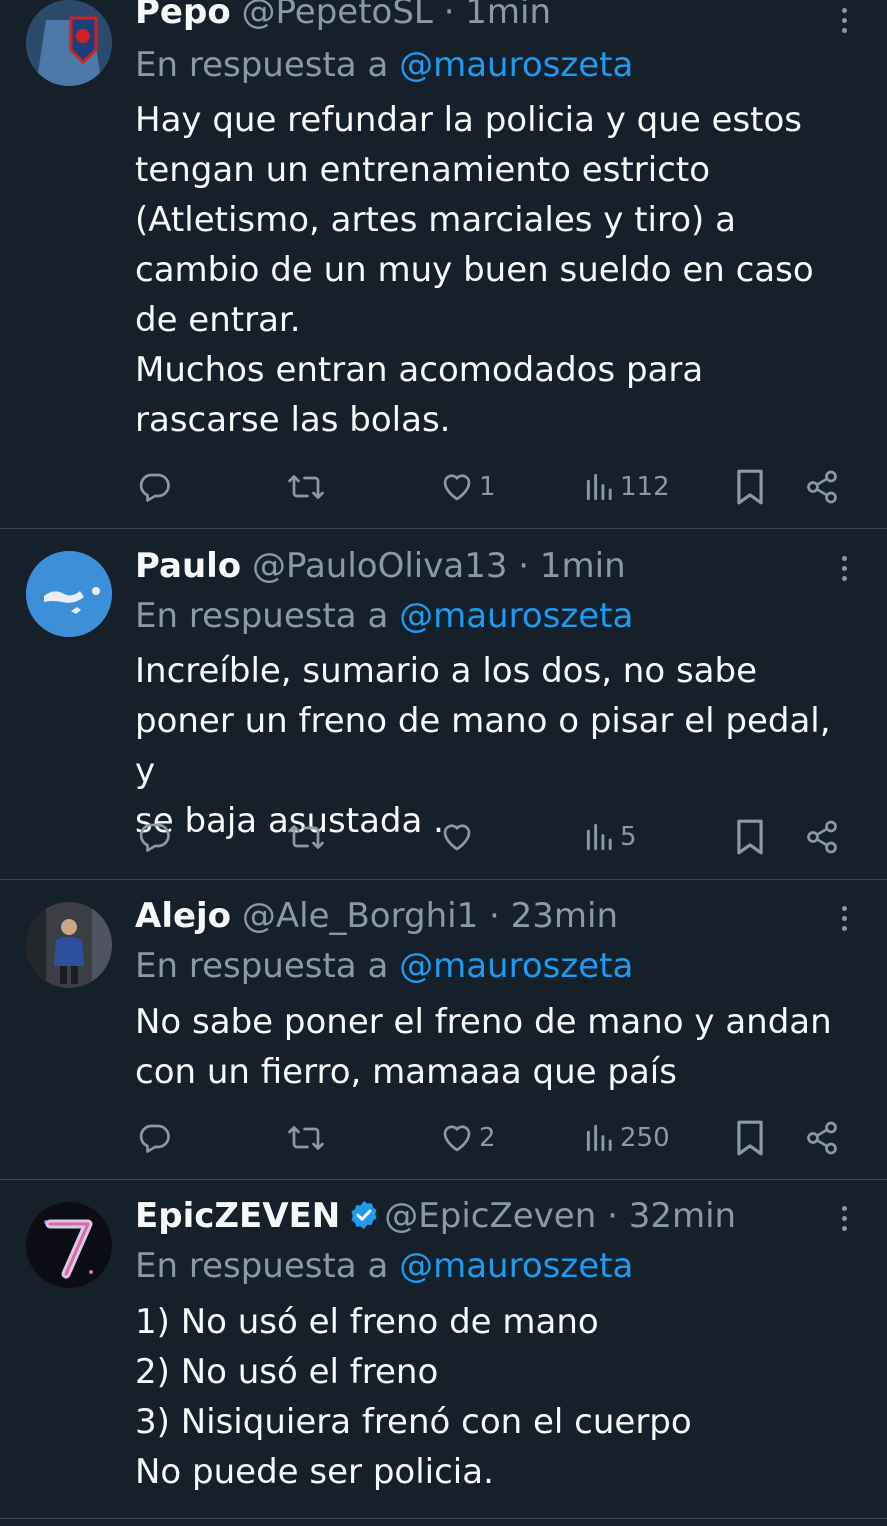  Describe the element at coordinates (487, 487) in the screenshot. I see `like-count: 1` at that location.